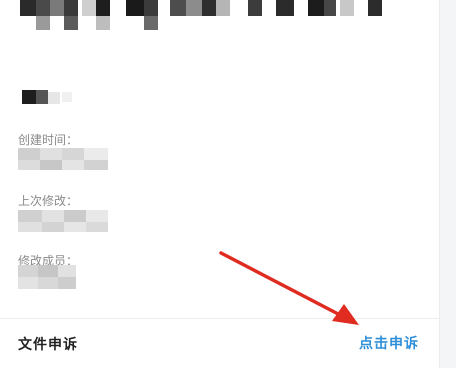 The width and height of the screenshot is (456, 369). What do you see at coordinates (48, 201) in the screenshot?
I see `last-modified-label: 上次修改：` at bounding box center [48, 201].